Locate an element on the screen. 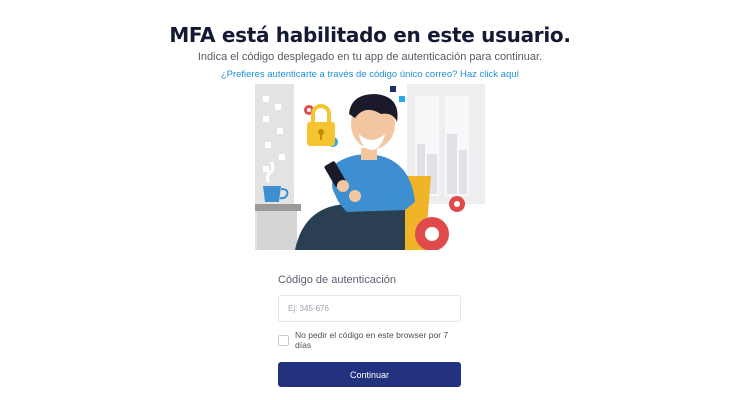  auth-code-input is located at coordinates (369, 308).